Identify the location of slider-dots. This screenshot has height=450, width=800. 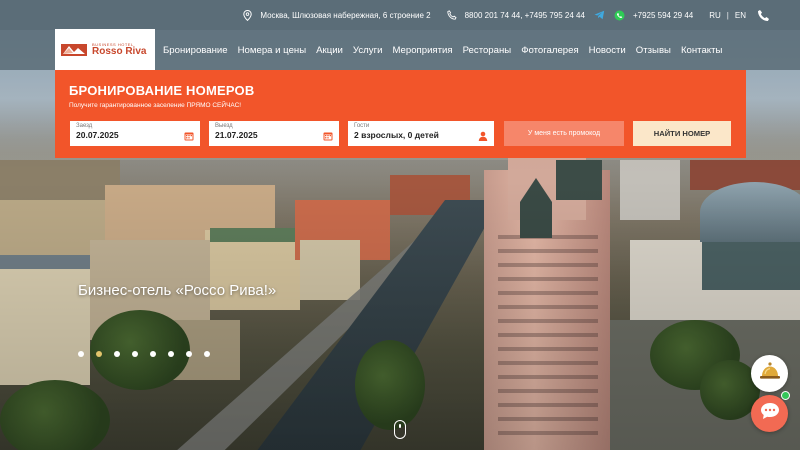
(150, 354).